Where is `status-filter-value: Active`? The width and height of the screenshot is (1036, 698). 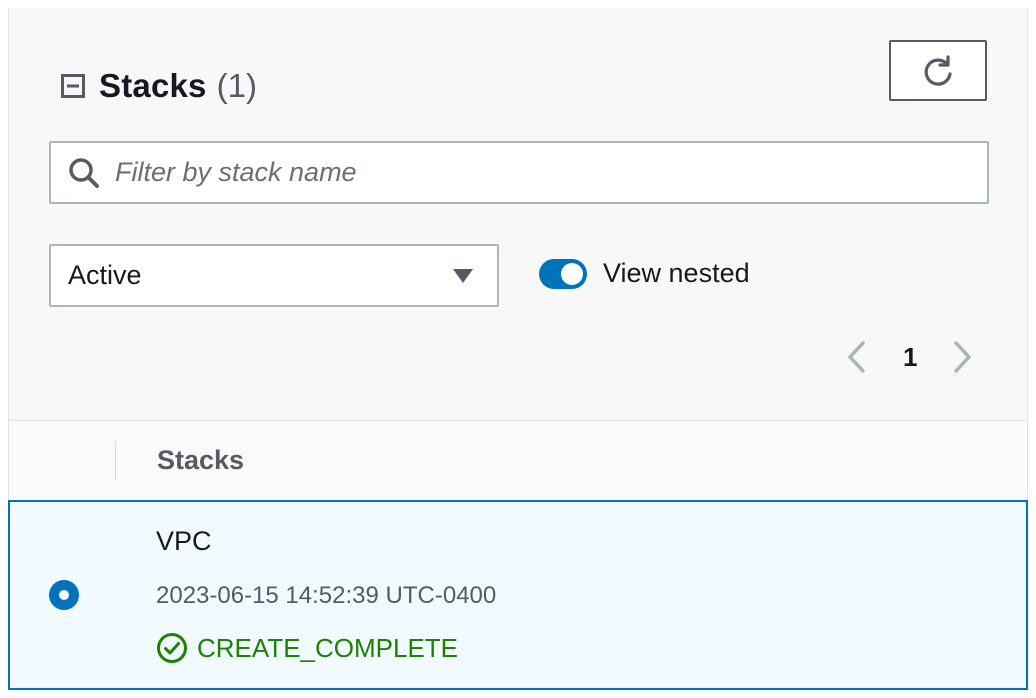
status-filter-value: Active is located at coordinates (105, 275).